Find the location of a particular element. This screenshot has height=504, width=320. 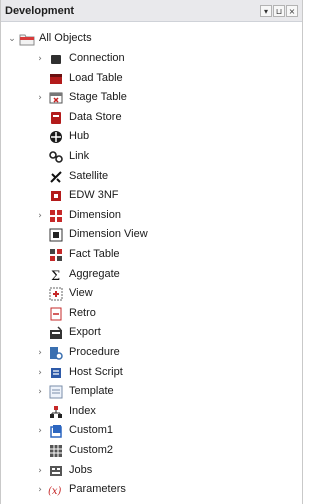

host-script-icon is located at coordinates (56, 373).